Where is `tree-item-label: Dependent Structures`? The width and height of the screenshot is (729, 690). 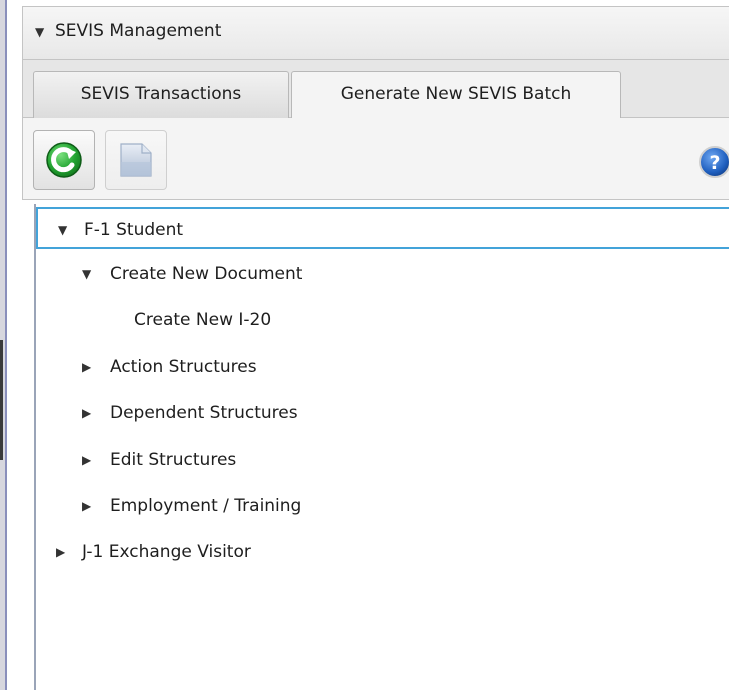 tree-item-label: Dependent Structures is located at coordinates (204, 413).